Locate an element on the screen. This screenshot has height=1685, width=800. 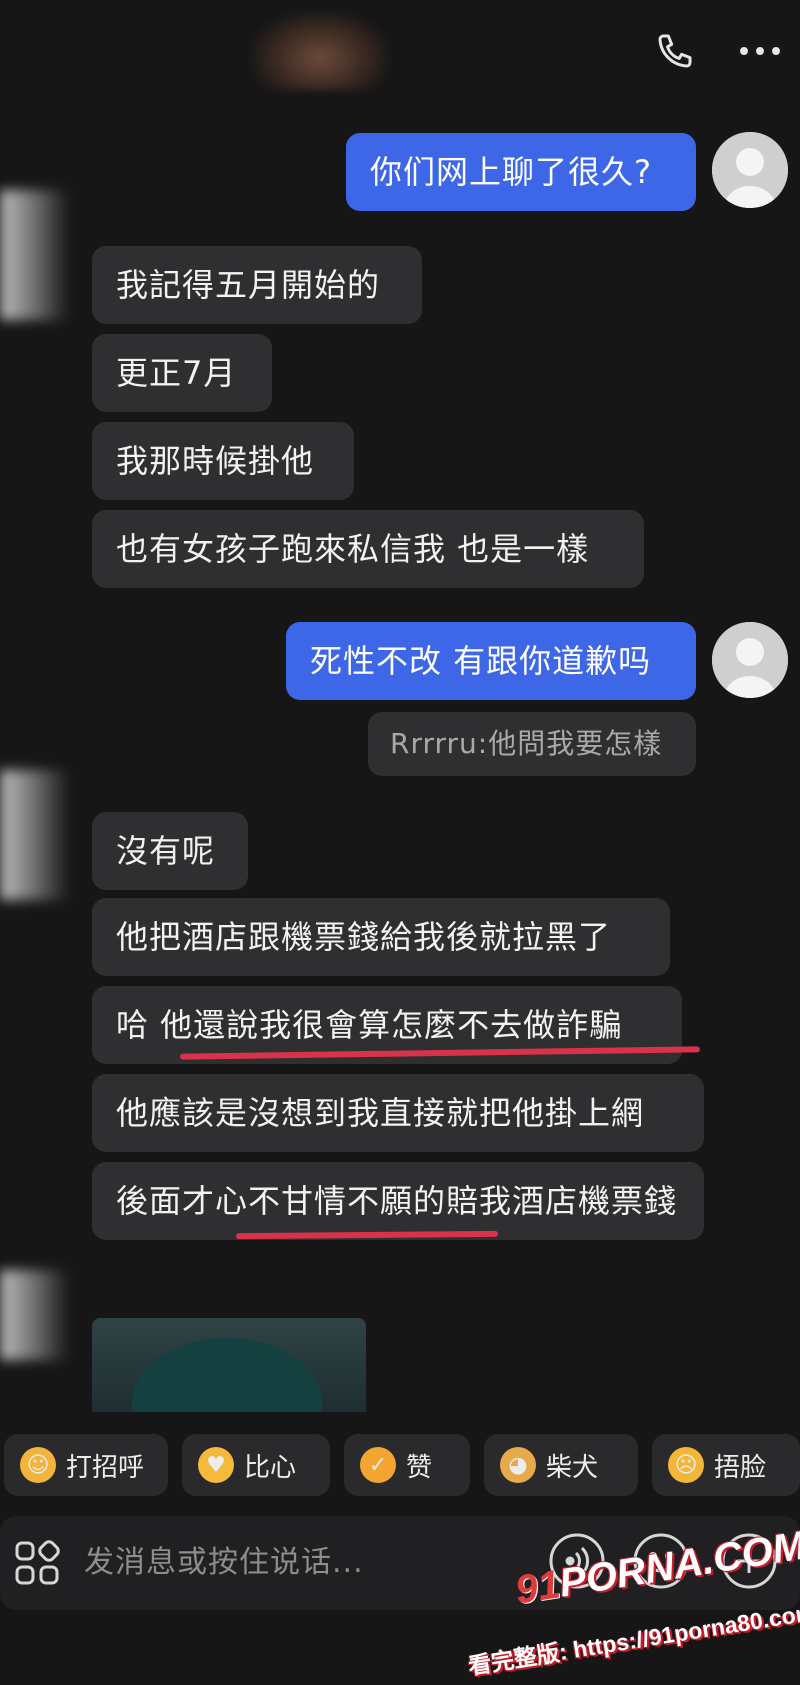
message-bubble-incoming: 他把酒店跟機票錢給我後就拉黑了 is located at coordinates (381, 937).